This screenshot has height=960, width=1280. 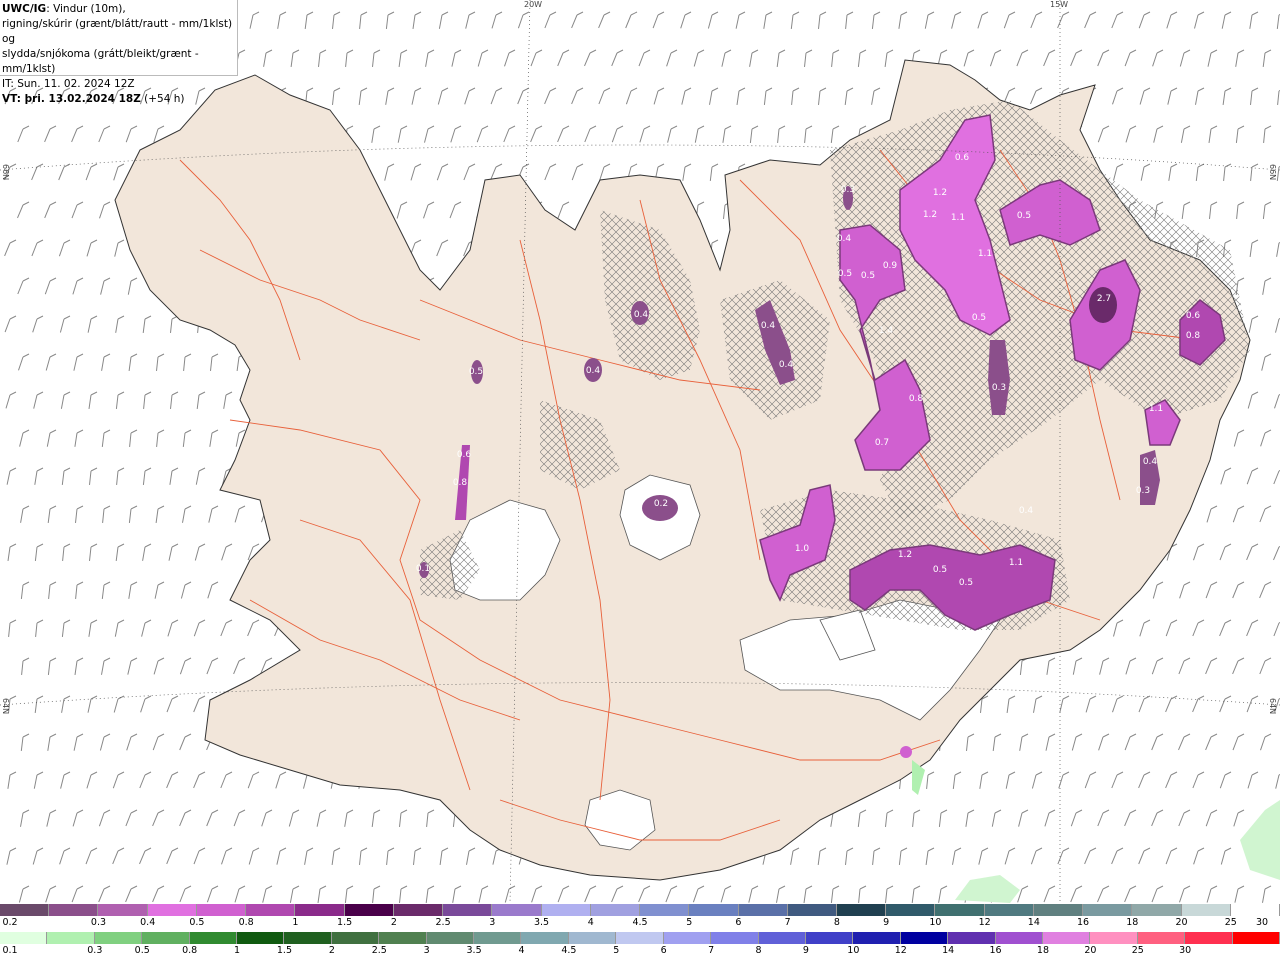 I want to click on lat-label-66n-right: 66N, so click(x=1272, y=172).